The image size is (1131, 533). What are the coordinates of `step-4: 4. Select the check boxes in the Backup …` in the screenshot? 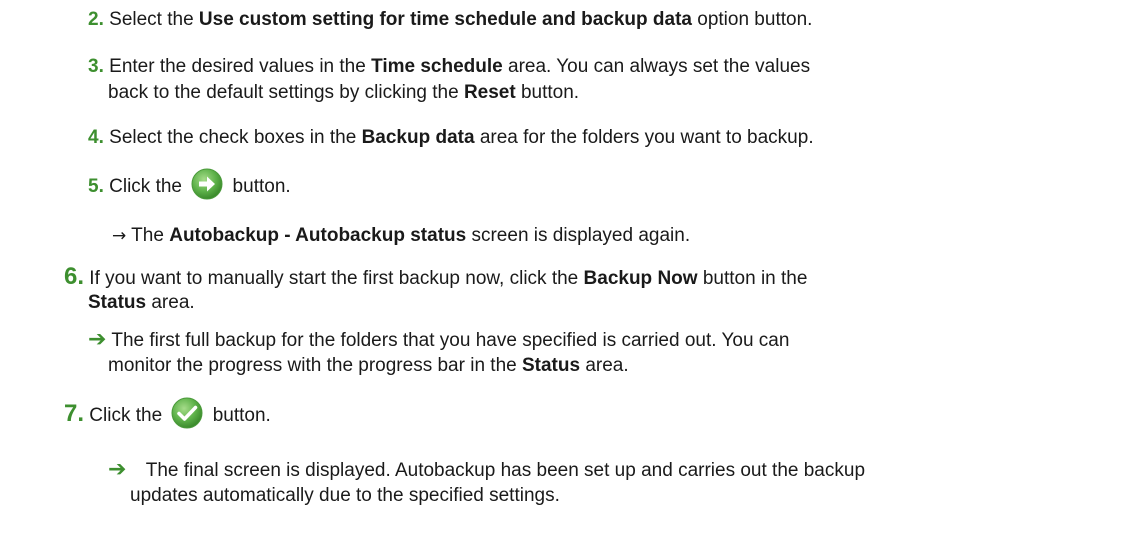 It's located at (451, 138).